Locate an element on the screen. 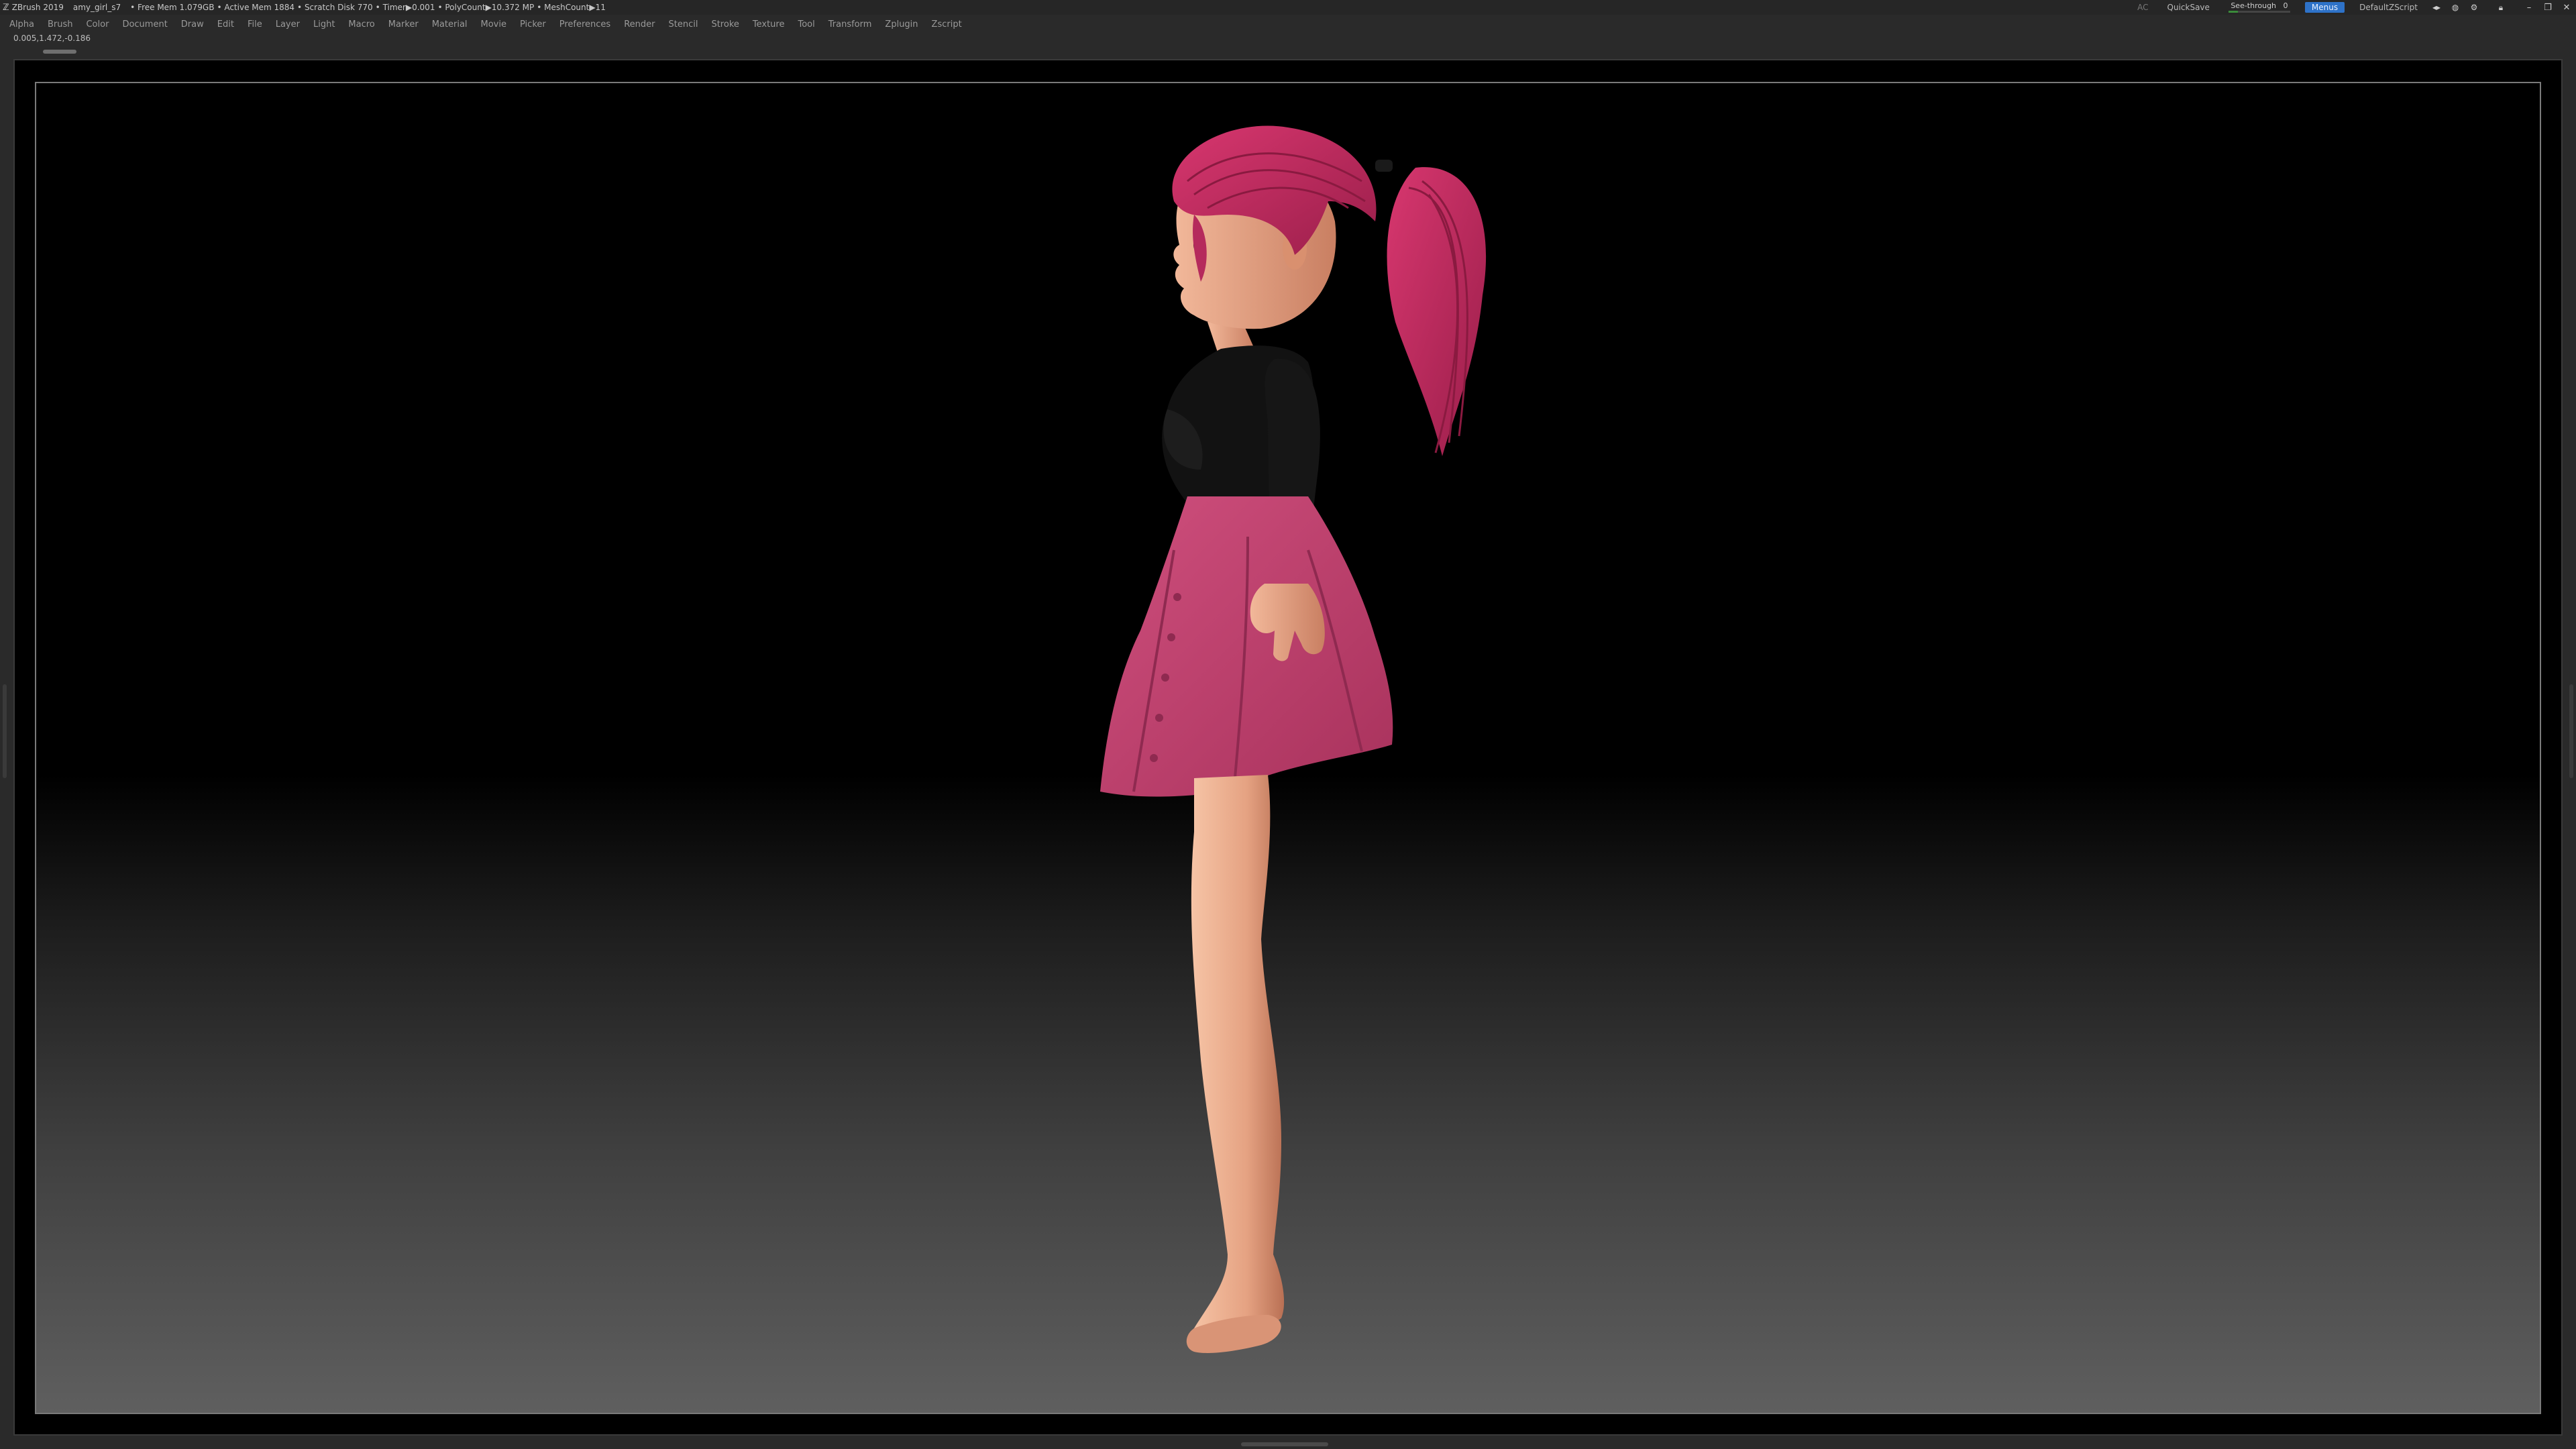 Image resolution: width=2576 pixels, height=1449 pixels. document-name: amy_girl_s7 is located at coordinates (96, 7).